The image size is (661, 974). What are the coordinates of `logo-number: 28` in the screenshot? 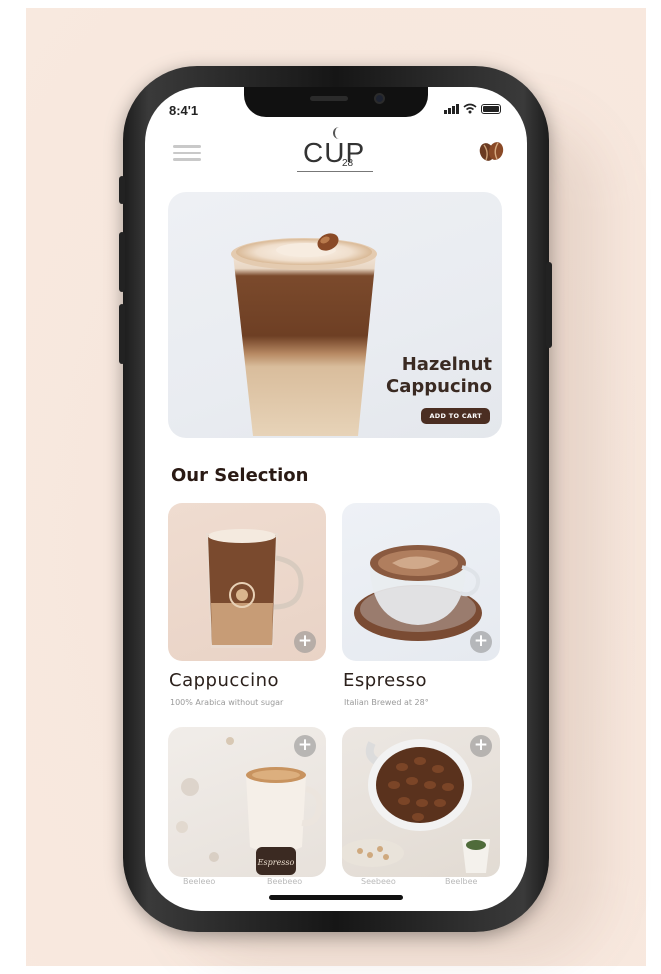 It's located at (348, 163).